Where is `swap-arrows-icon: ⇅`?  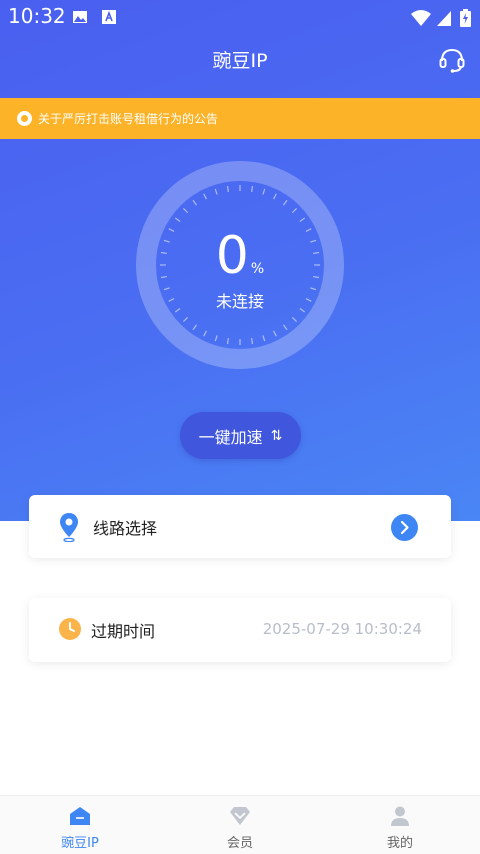
swap-arrows-icon: ⇅ is located at coordinates (276, 435).